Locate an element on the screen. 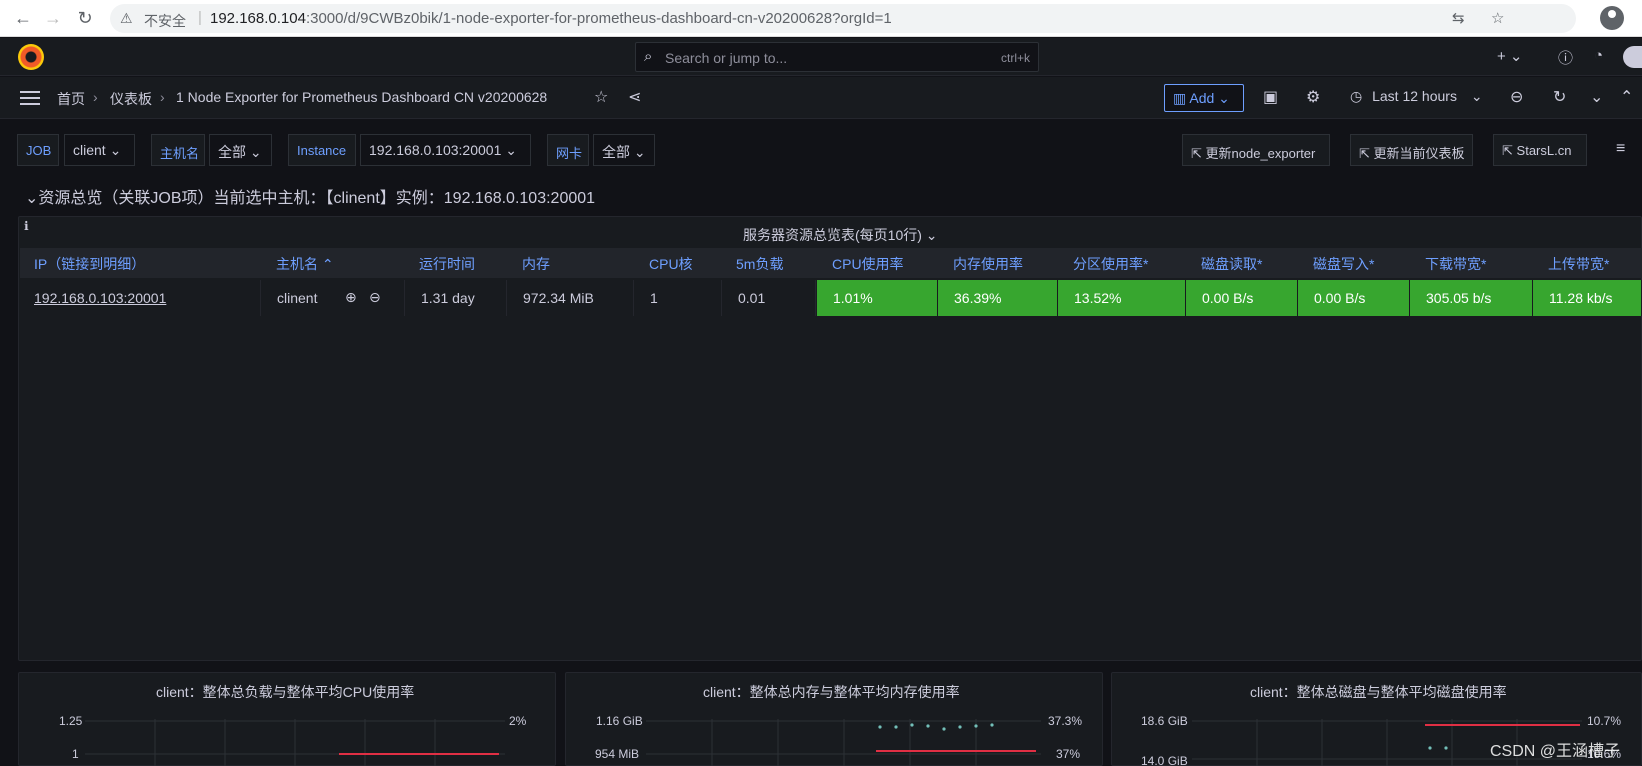 The image size is (1642, 766). column-header: CPU使用率 is located at coordinates (868, 264).